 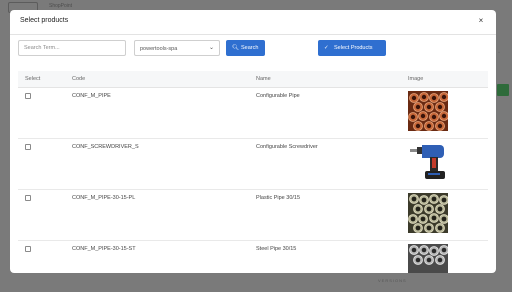 I want to click on search-icon: 🔍︎, so click(x=235, y=47).